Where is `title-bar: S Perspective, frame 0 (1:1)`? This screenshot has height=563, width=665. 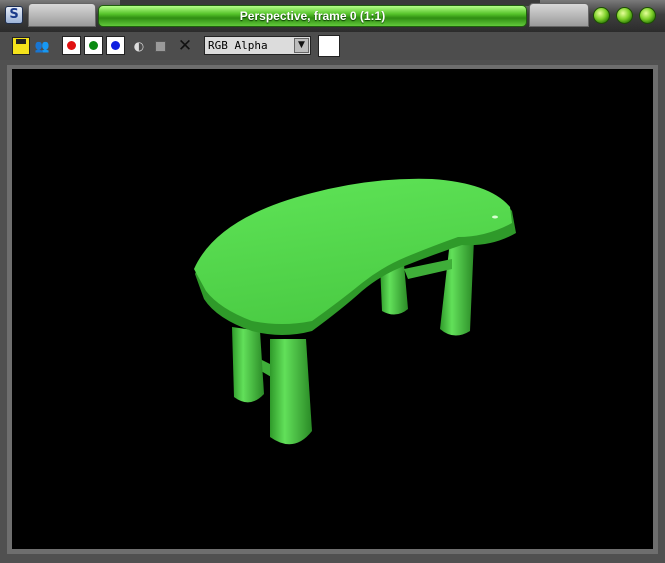 title-bar: S Perspective, frame 0 (1:1) is located at coordinates (332, 16).